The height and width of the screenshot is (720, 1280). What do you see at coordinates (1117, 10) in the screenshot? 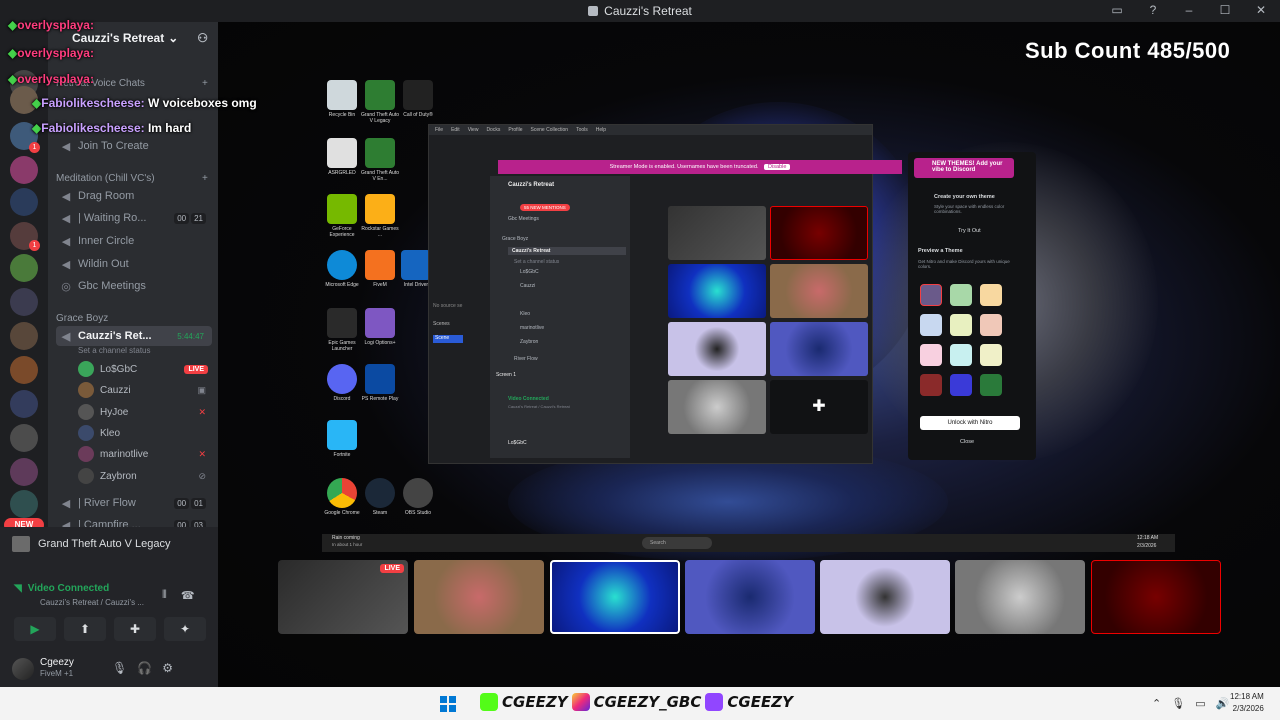
I see `inbox-icon: ▭` at bounding box center [1117, 10].